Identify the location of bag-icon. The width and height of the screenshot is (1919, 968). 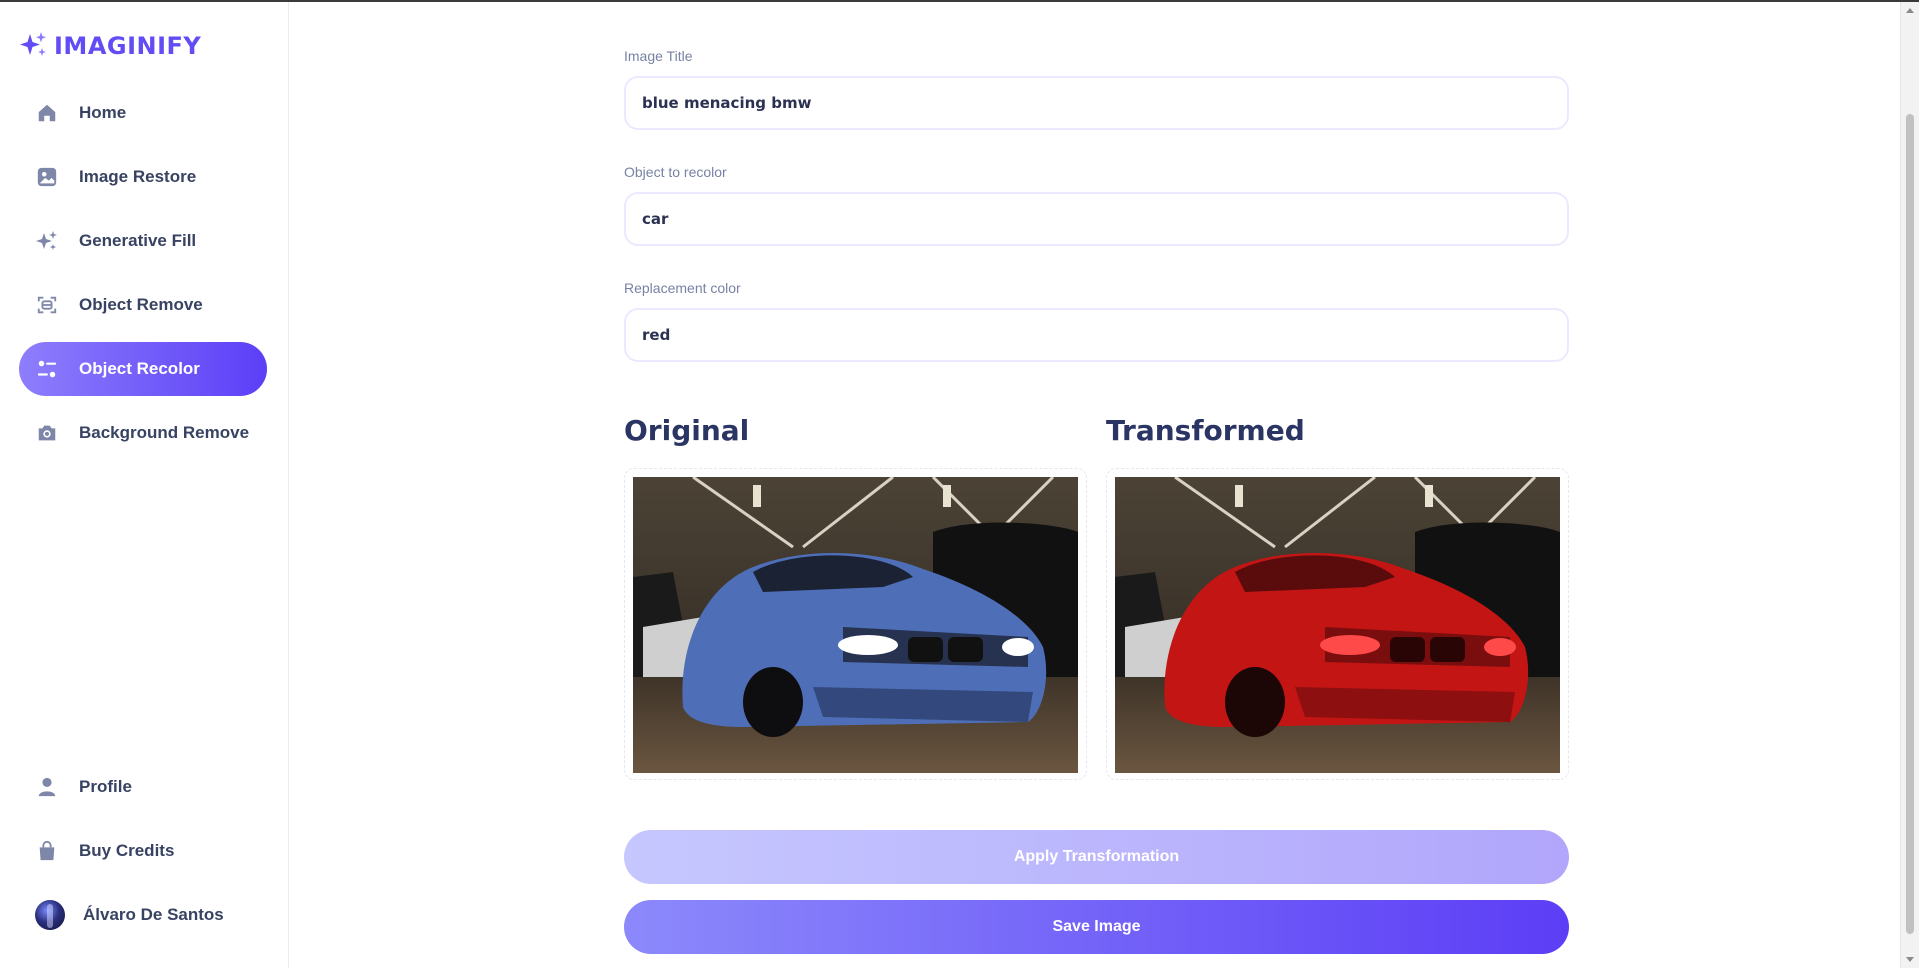
(47, 851).